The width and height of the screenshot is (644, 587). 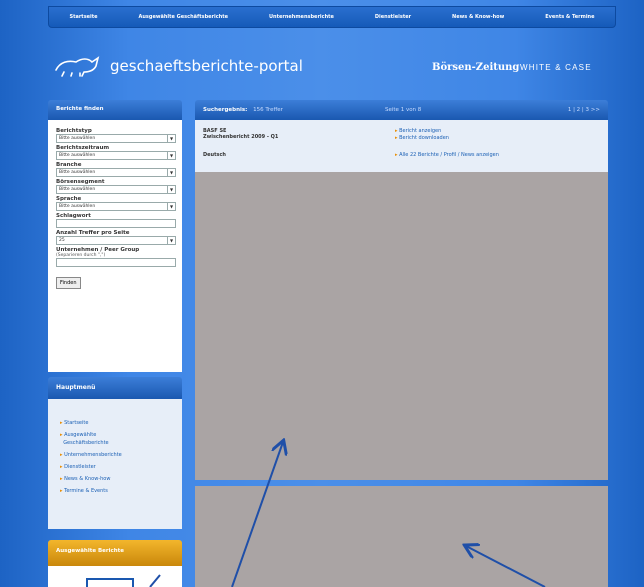 What do you see at coordinates (506, 566) in the screenshot?
I see `arrow-to-bottom-area` at bounding box center [506, 566].